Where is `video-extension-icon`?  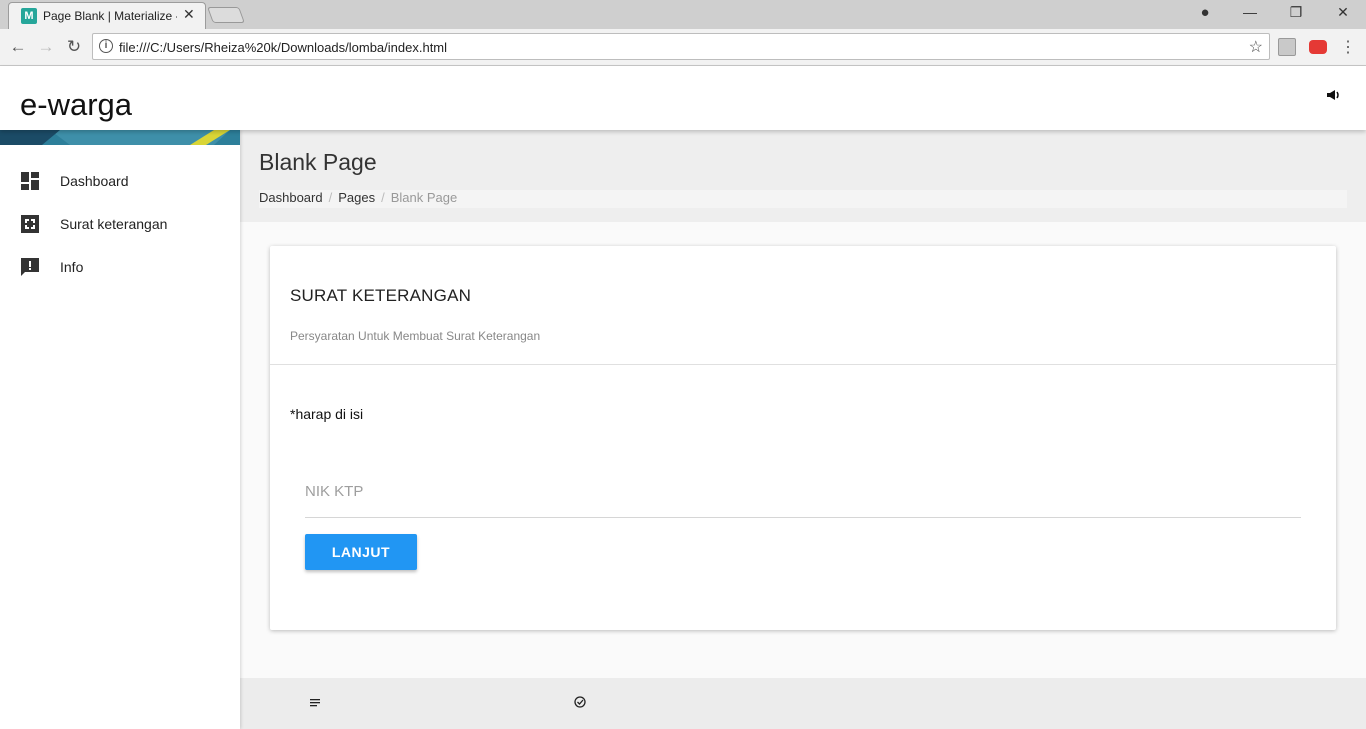
video-extension-icon is located at coordinates (1318, 47).